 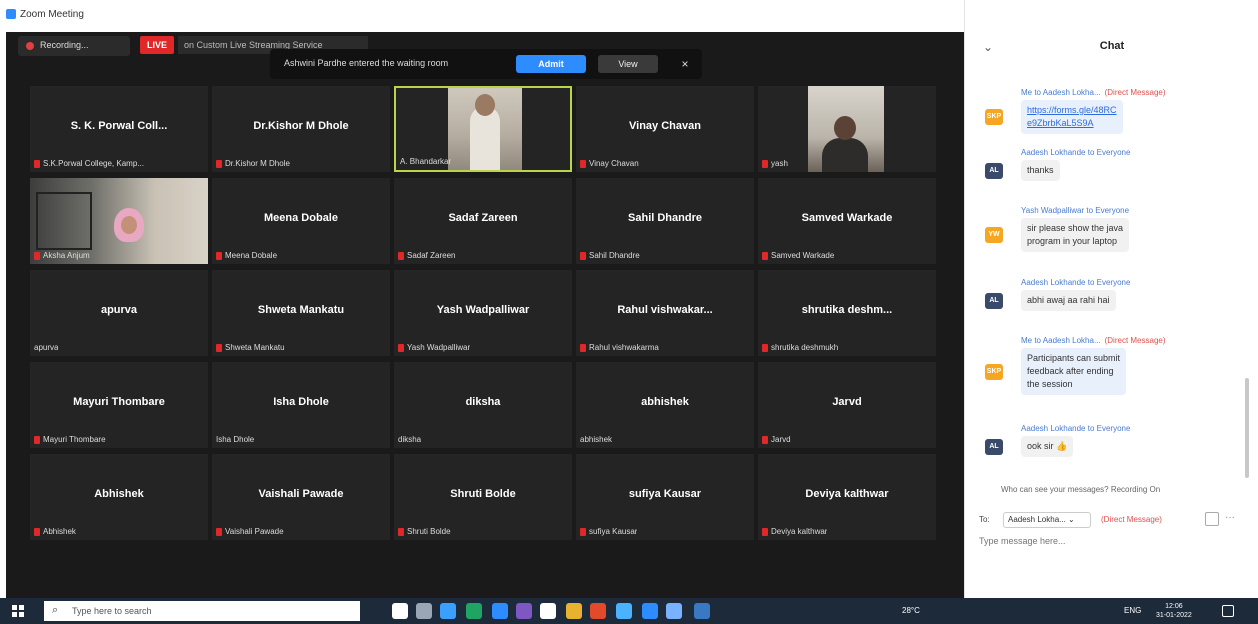 I want to click on taskbar-search-box: ⌕ Type here to search, so click(x=202, y=611).